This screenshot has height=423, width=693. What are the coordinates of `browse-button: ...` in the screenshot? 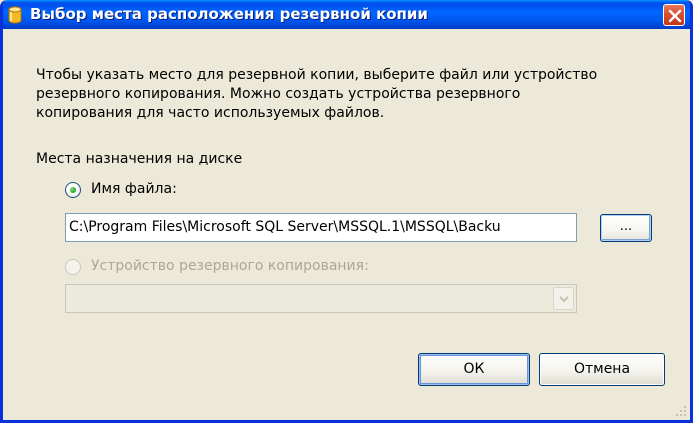 It's located at (626, 228).